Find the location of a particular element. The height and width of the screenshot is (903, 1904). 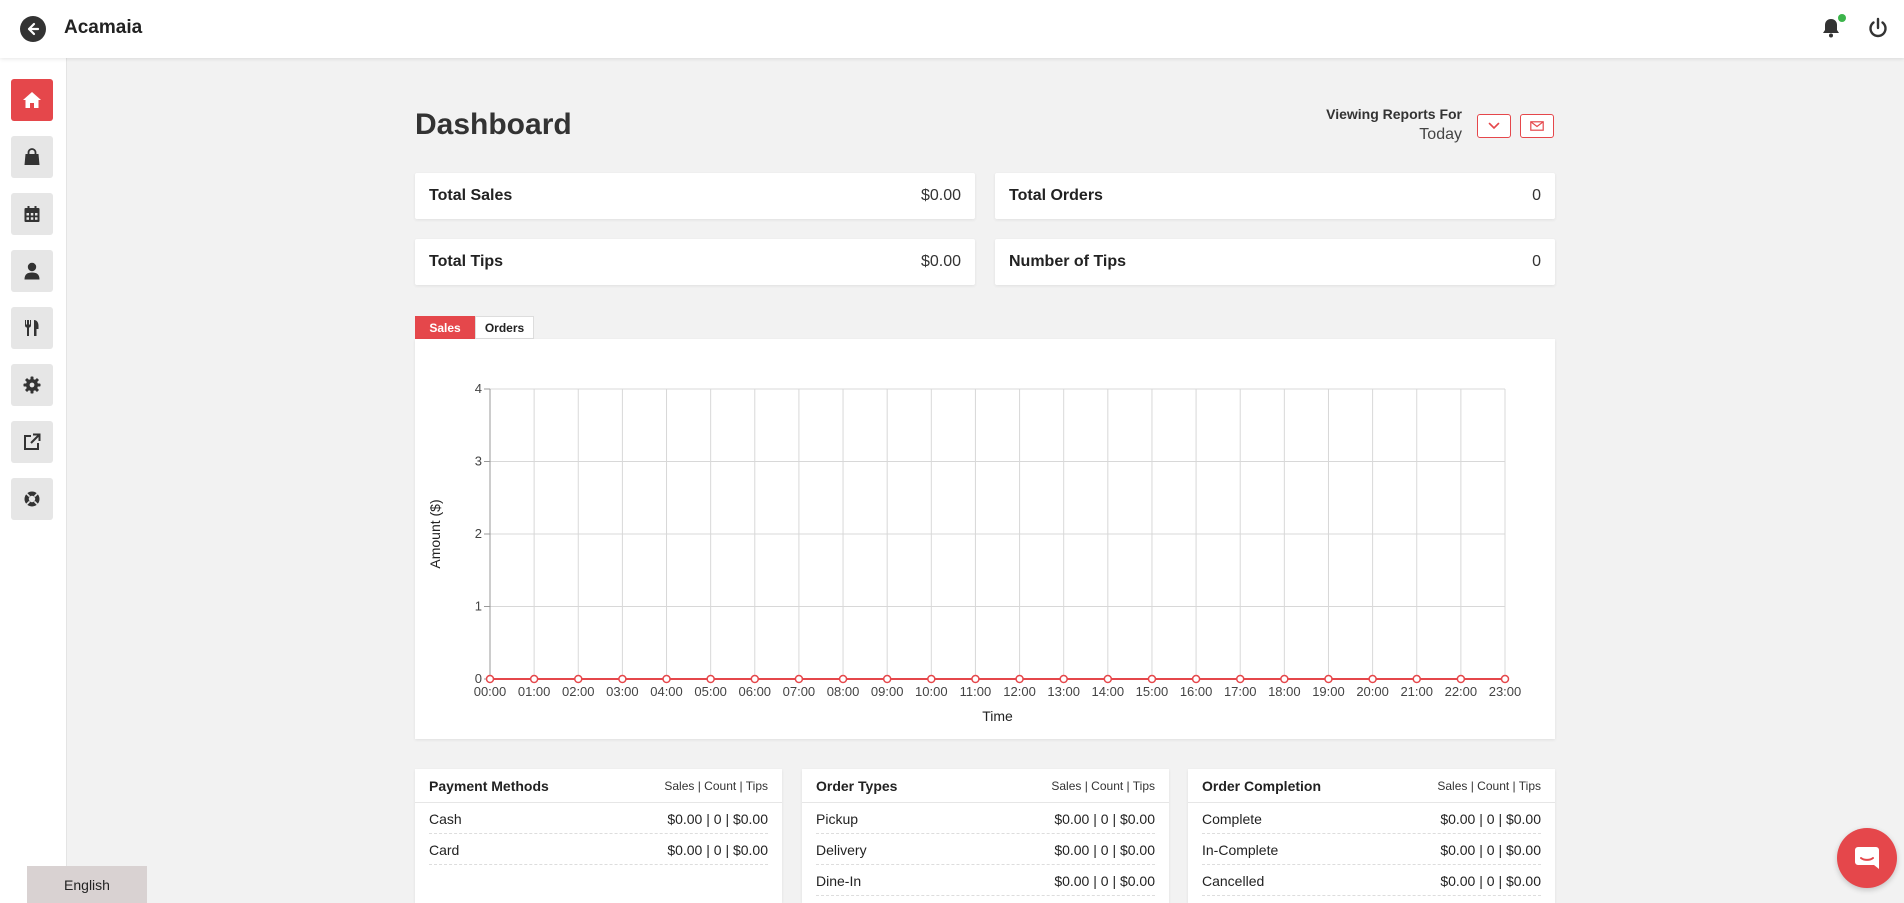

app-title: Acamaia is located at coordinates (103, 27).